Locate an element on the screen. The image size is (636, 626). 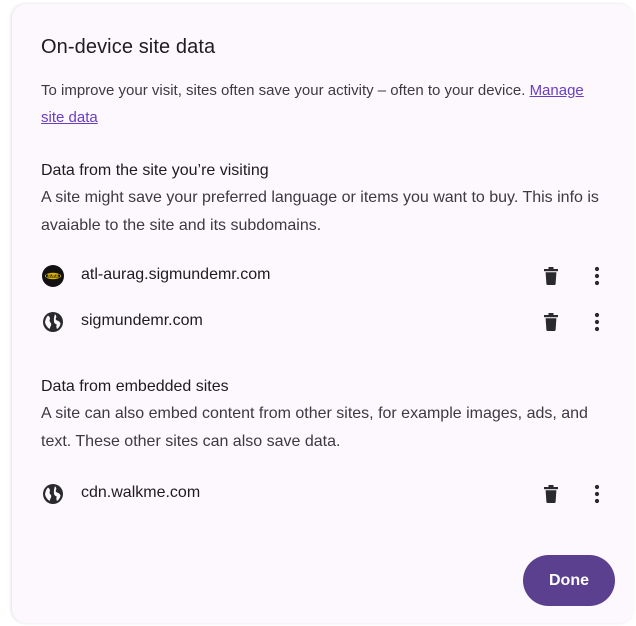
site-row-cdn-walkme: cdn.walkme.com is located at coordinates (325, 494).